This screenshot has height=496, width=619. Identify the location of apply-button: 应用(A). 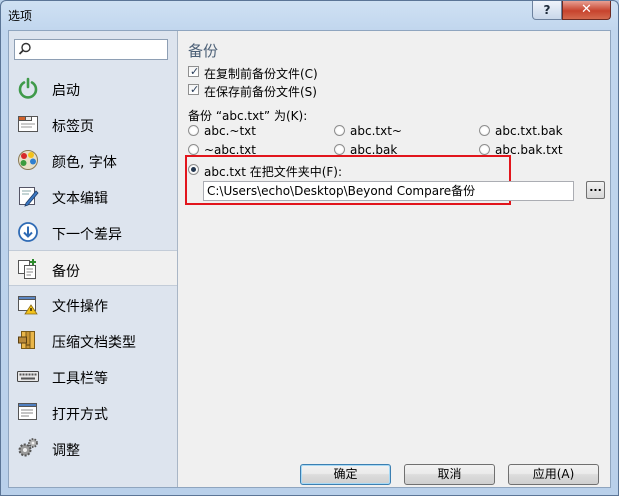
(553, 474).